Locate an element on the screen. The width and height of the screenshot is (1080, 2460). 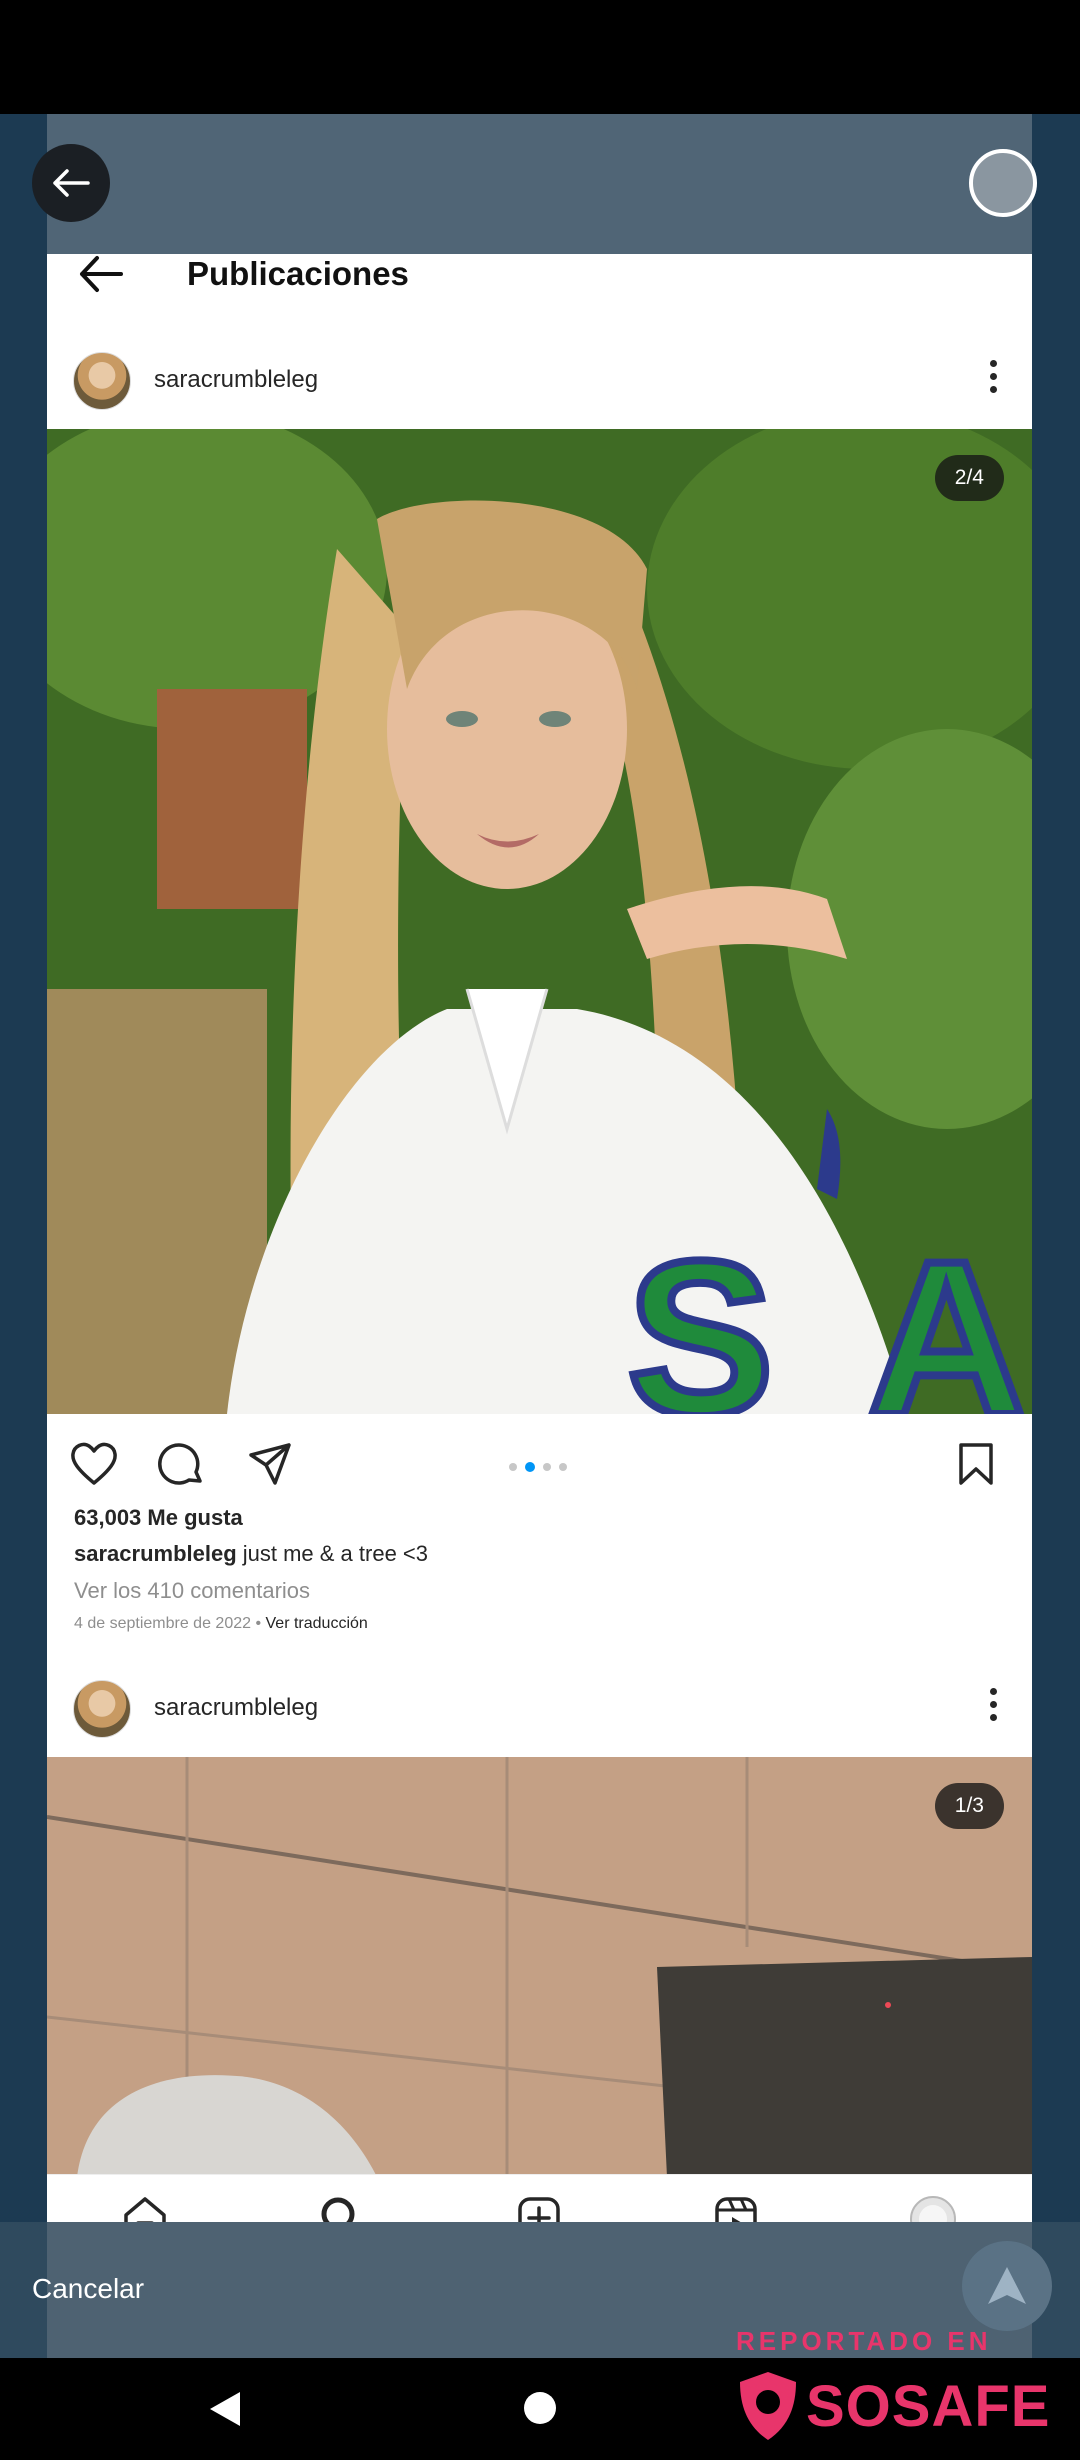
post-date: 4 de septiembre de 2022 is located at coordinates (163, 1623).